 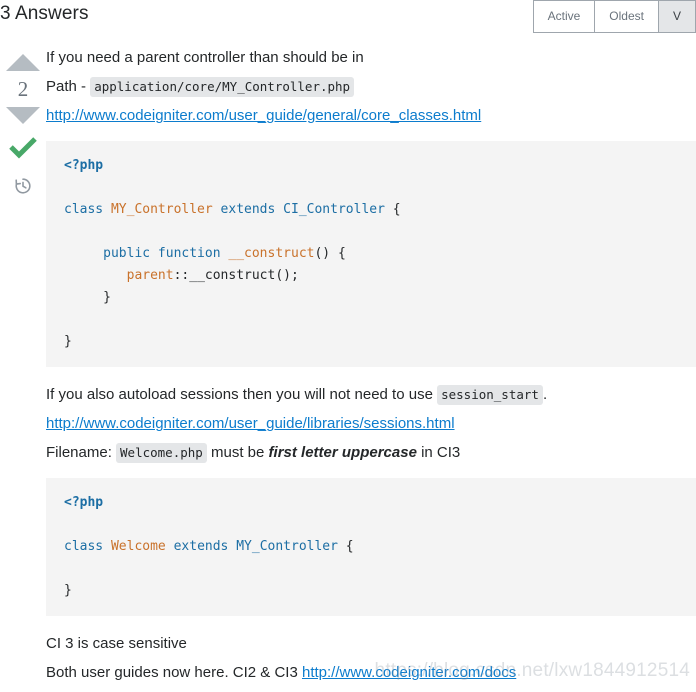 I want to click on path-label: Path -, so click(x=66, y=86).